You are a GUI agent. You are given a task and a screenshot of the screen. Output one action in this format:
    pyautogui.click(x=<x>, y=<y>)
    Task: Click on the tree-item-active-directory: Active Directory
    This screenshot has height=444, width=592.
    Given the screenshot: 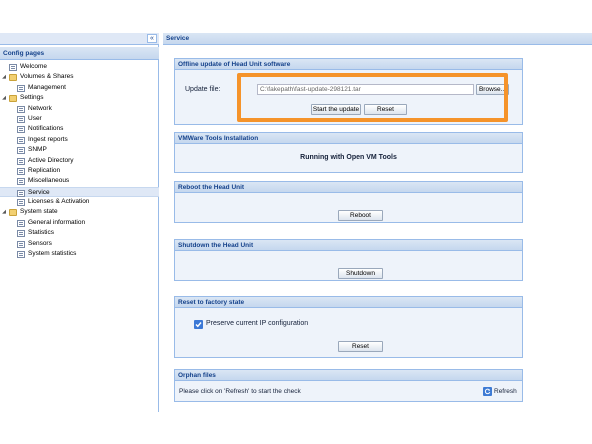 What is the action you would take?
    pyautogui.click(x=79, y=161)
    